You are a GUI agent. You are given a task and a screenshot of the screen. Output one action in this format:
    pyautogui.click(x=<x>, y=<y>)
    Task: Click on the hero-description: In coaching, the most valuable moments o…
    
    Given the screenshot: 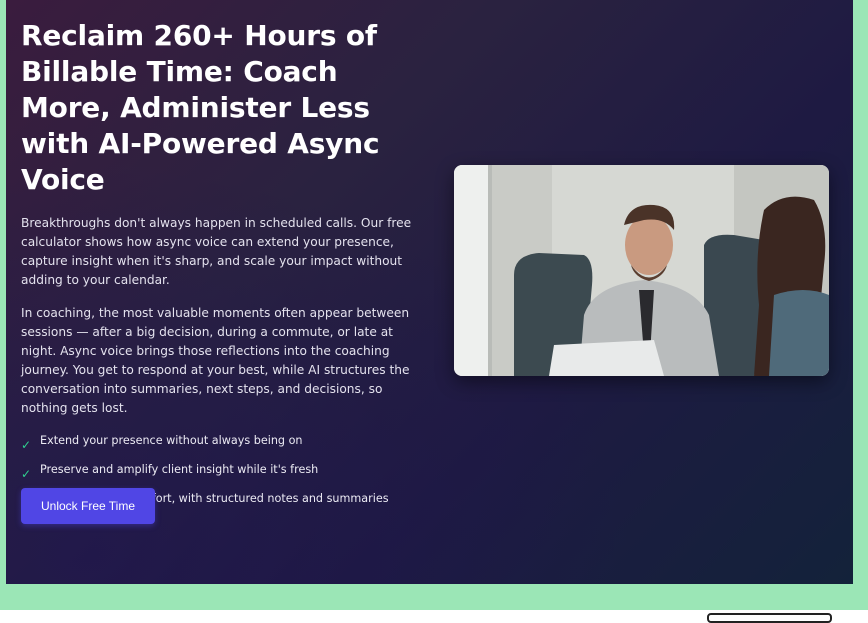 What is the action you would take?
    pyautogui.click(x=215, y=360)
    